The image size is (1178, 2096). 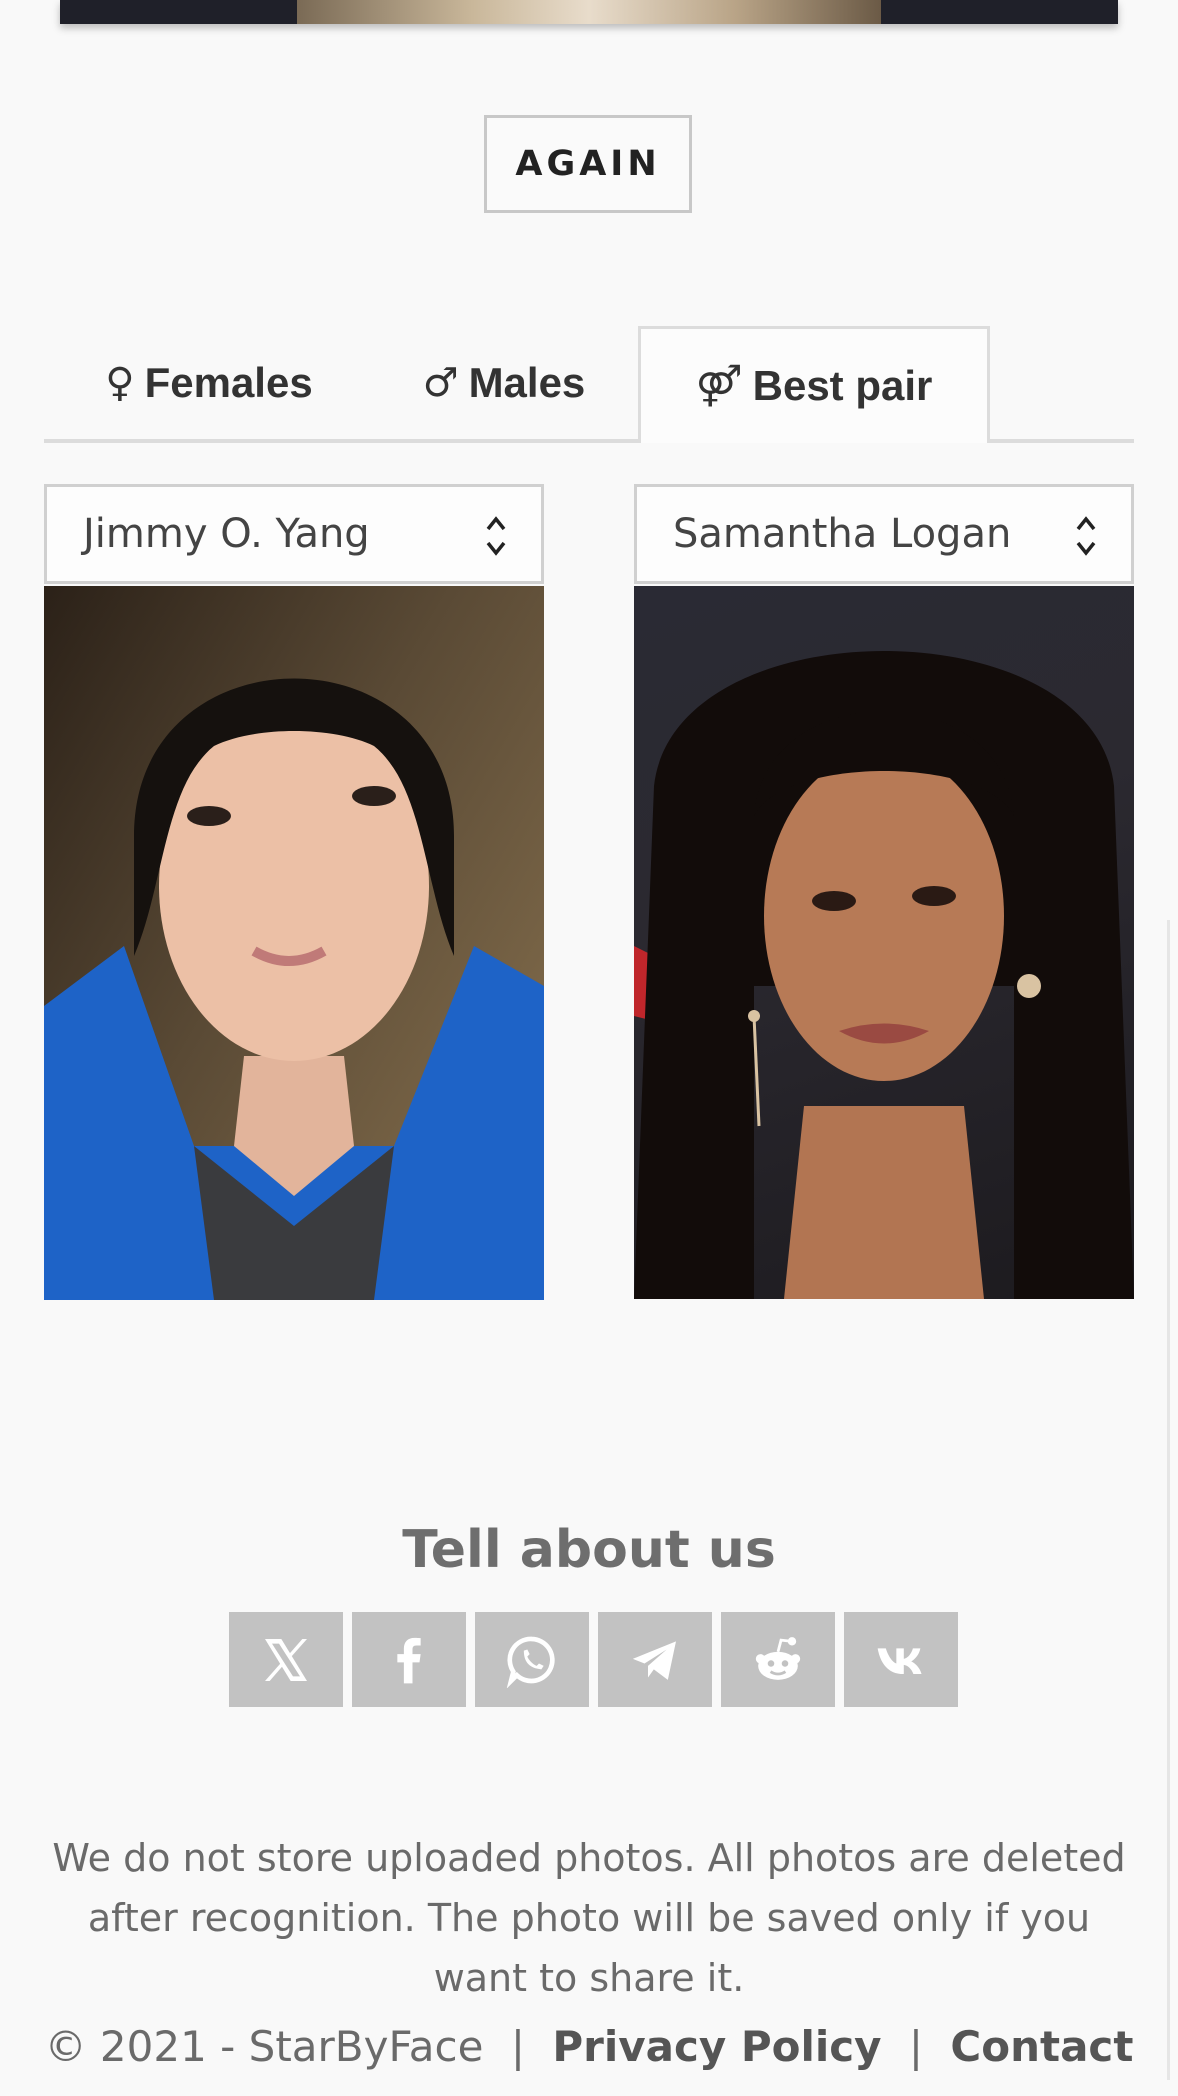 I want to click on photo-sliver, so click(x=589, y=12).